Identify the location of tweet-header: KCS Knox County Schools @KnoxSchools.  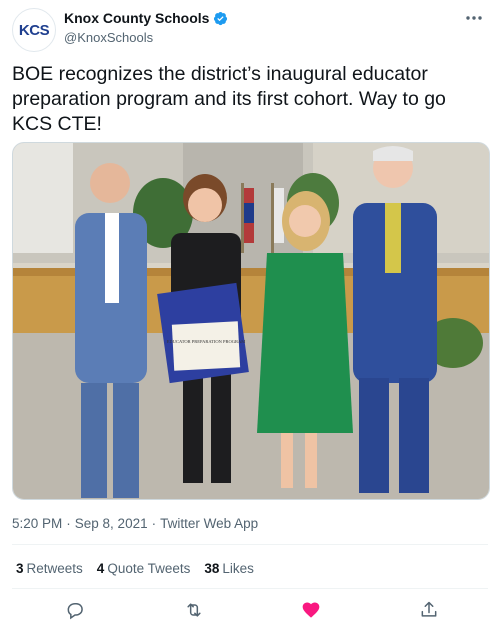
(250, 30).